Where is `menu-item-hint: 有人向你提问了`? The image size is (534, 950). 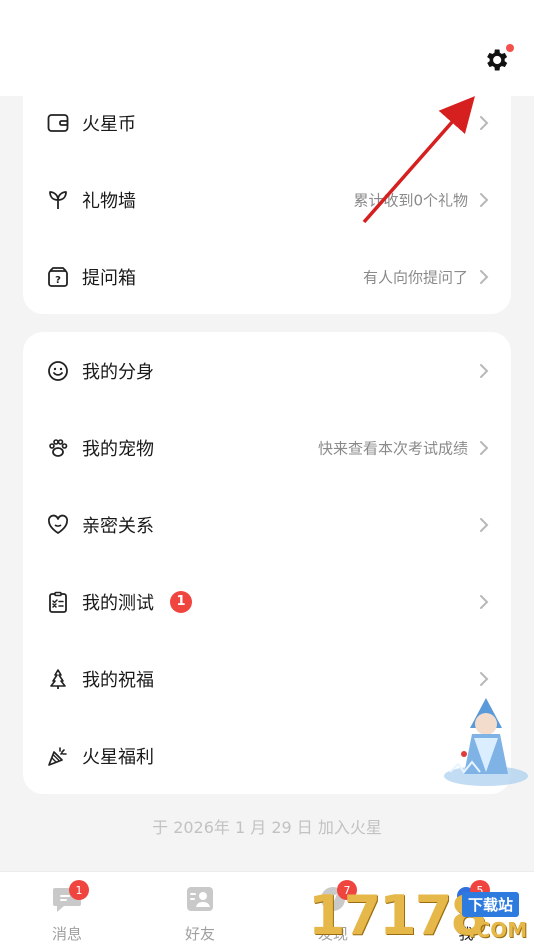
menu-item-hint: 有人向你提问了 is located at coordinates (415, 277).